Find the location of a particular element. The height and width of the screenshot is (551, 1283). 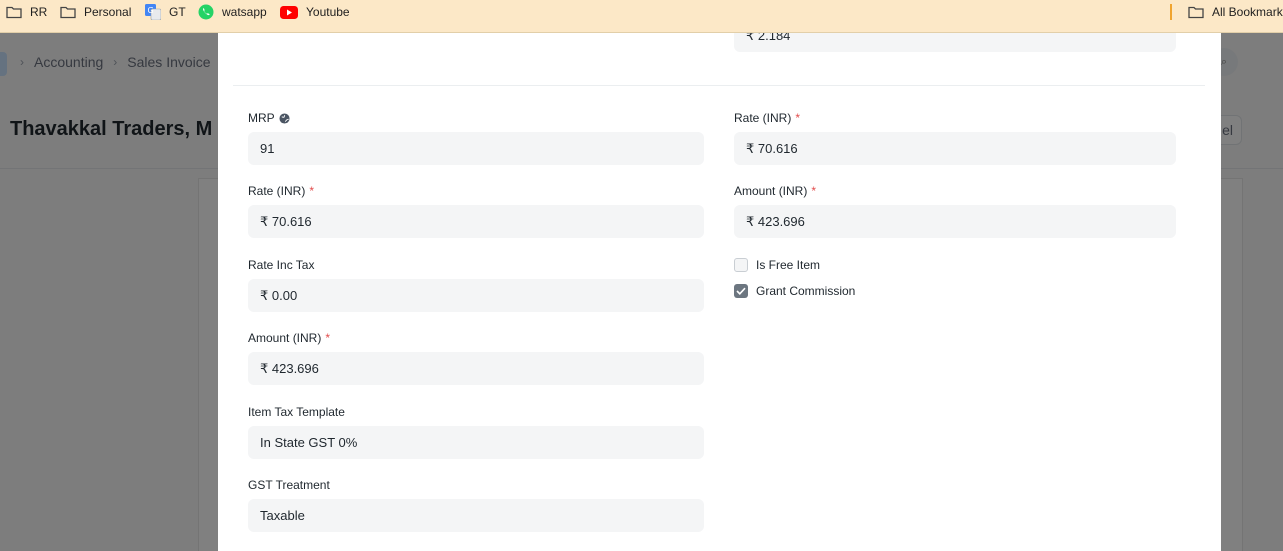

bookmark-label: Youtube is located at coordinates (328, 12).